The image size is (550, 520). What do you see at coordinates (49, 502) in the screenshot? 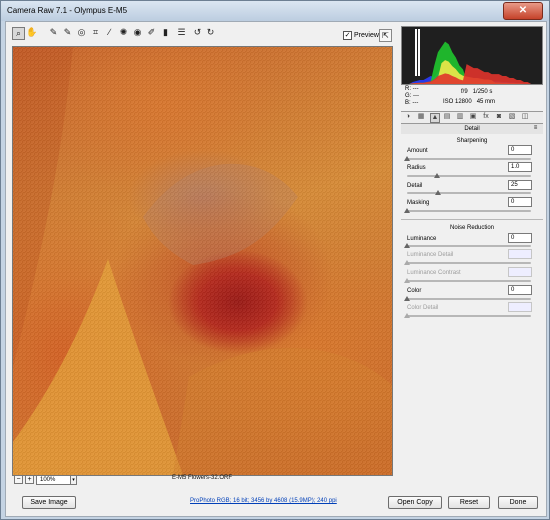
I see `save-image-button: Save Image` at bounding box center [49, 502].